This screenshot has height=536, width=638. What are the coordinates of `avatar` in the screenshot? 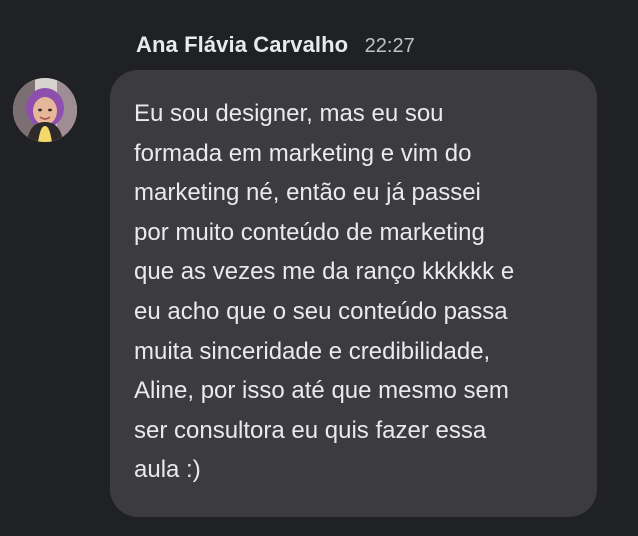 It's located at (45, 110).